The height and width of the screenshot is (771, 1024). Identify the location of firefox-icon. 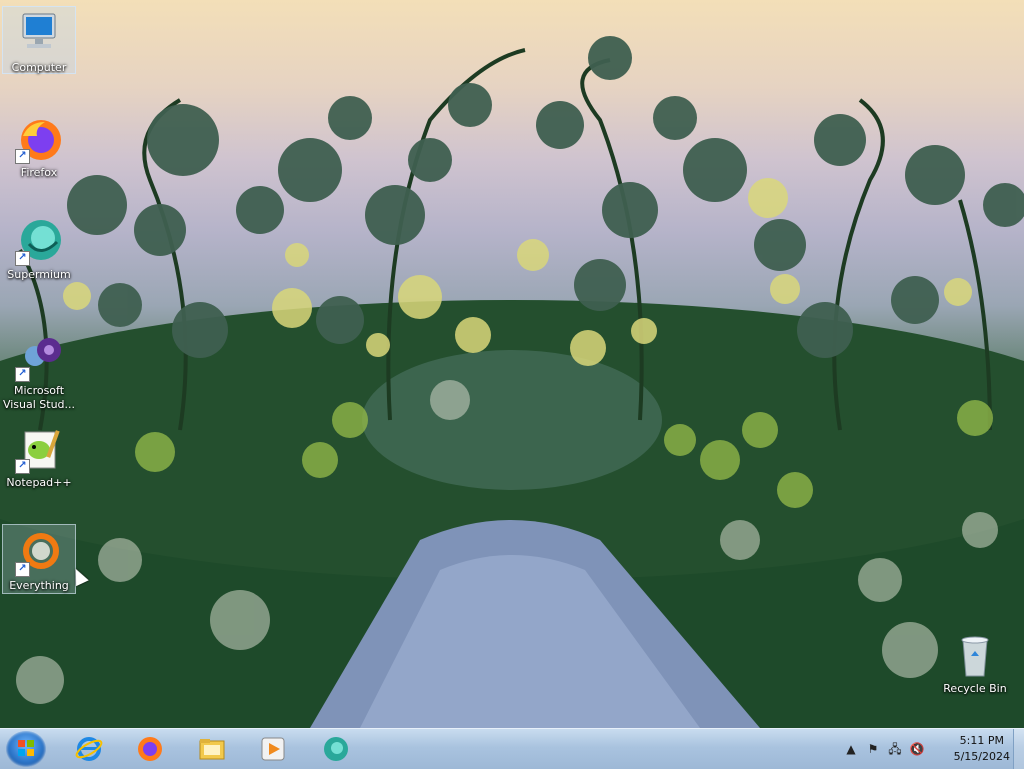
(150, 749).